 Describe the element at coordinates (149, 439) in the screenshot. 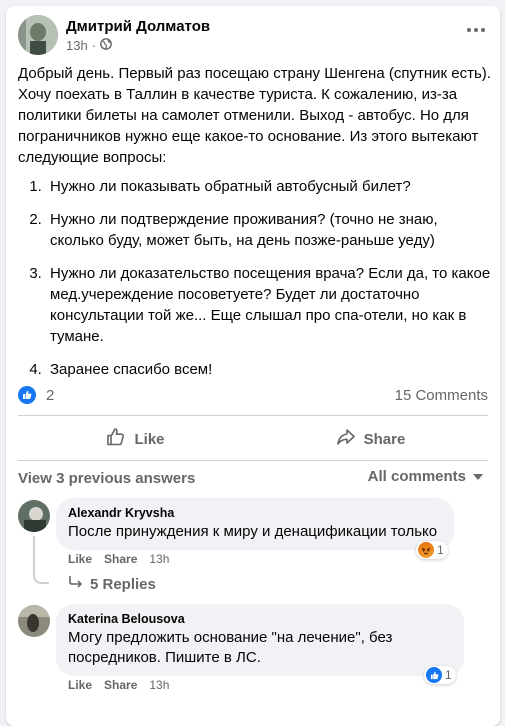

I see `like-label: Like` at that location.